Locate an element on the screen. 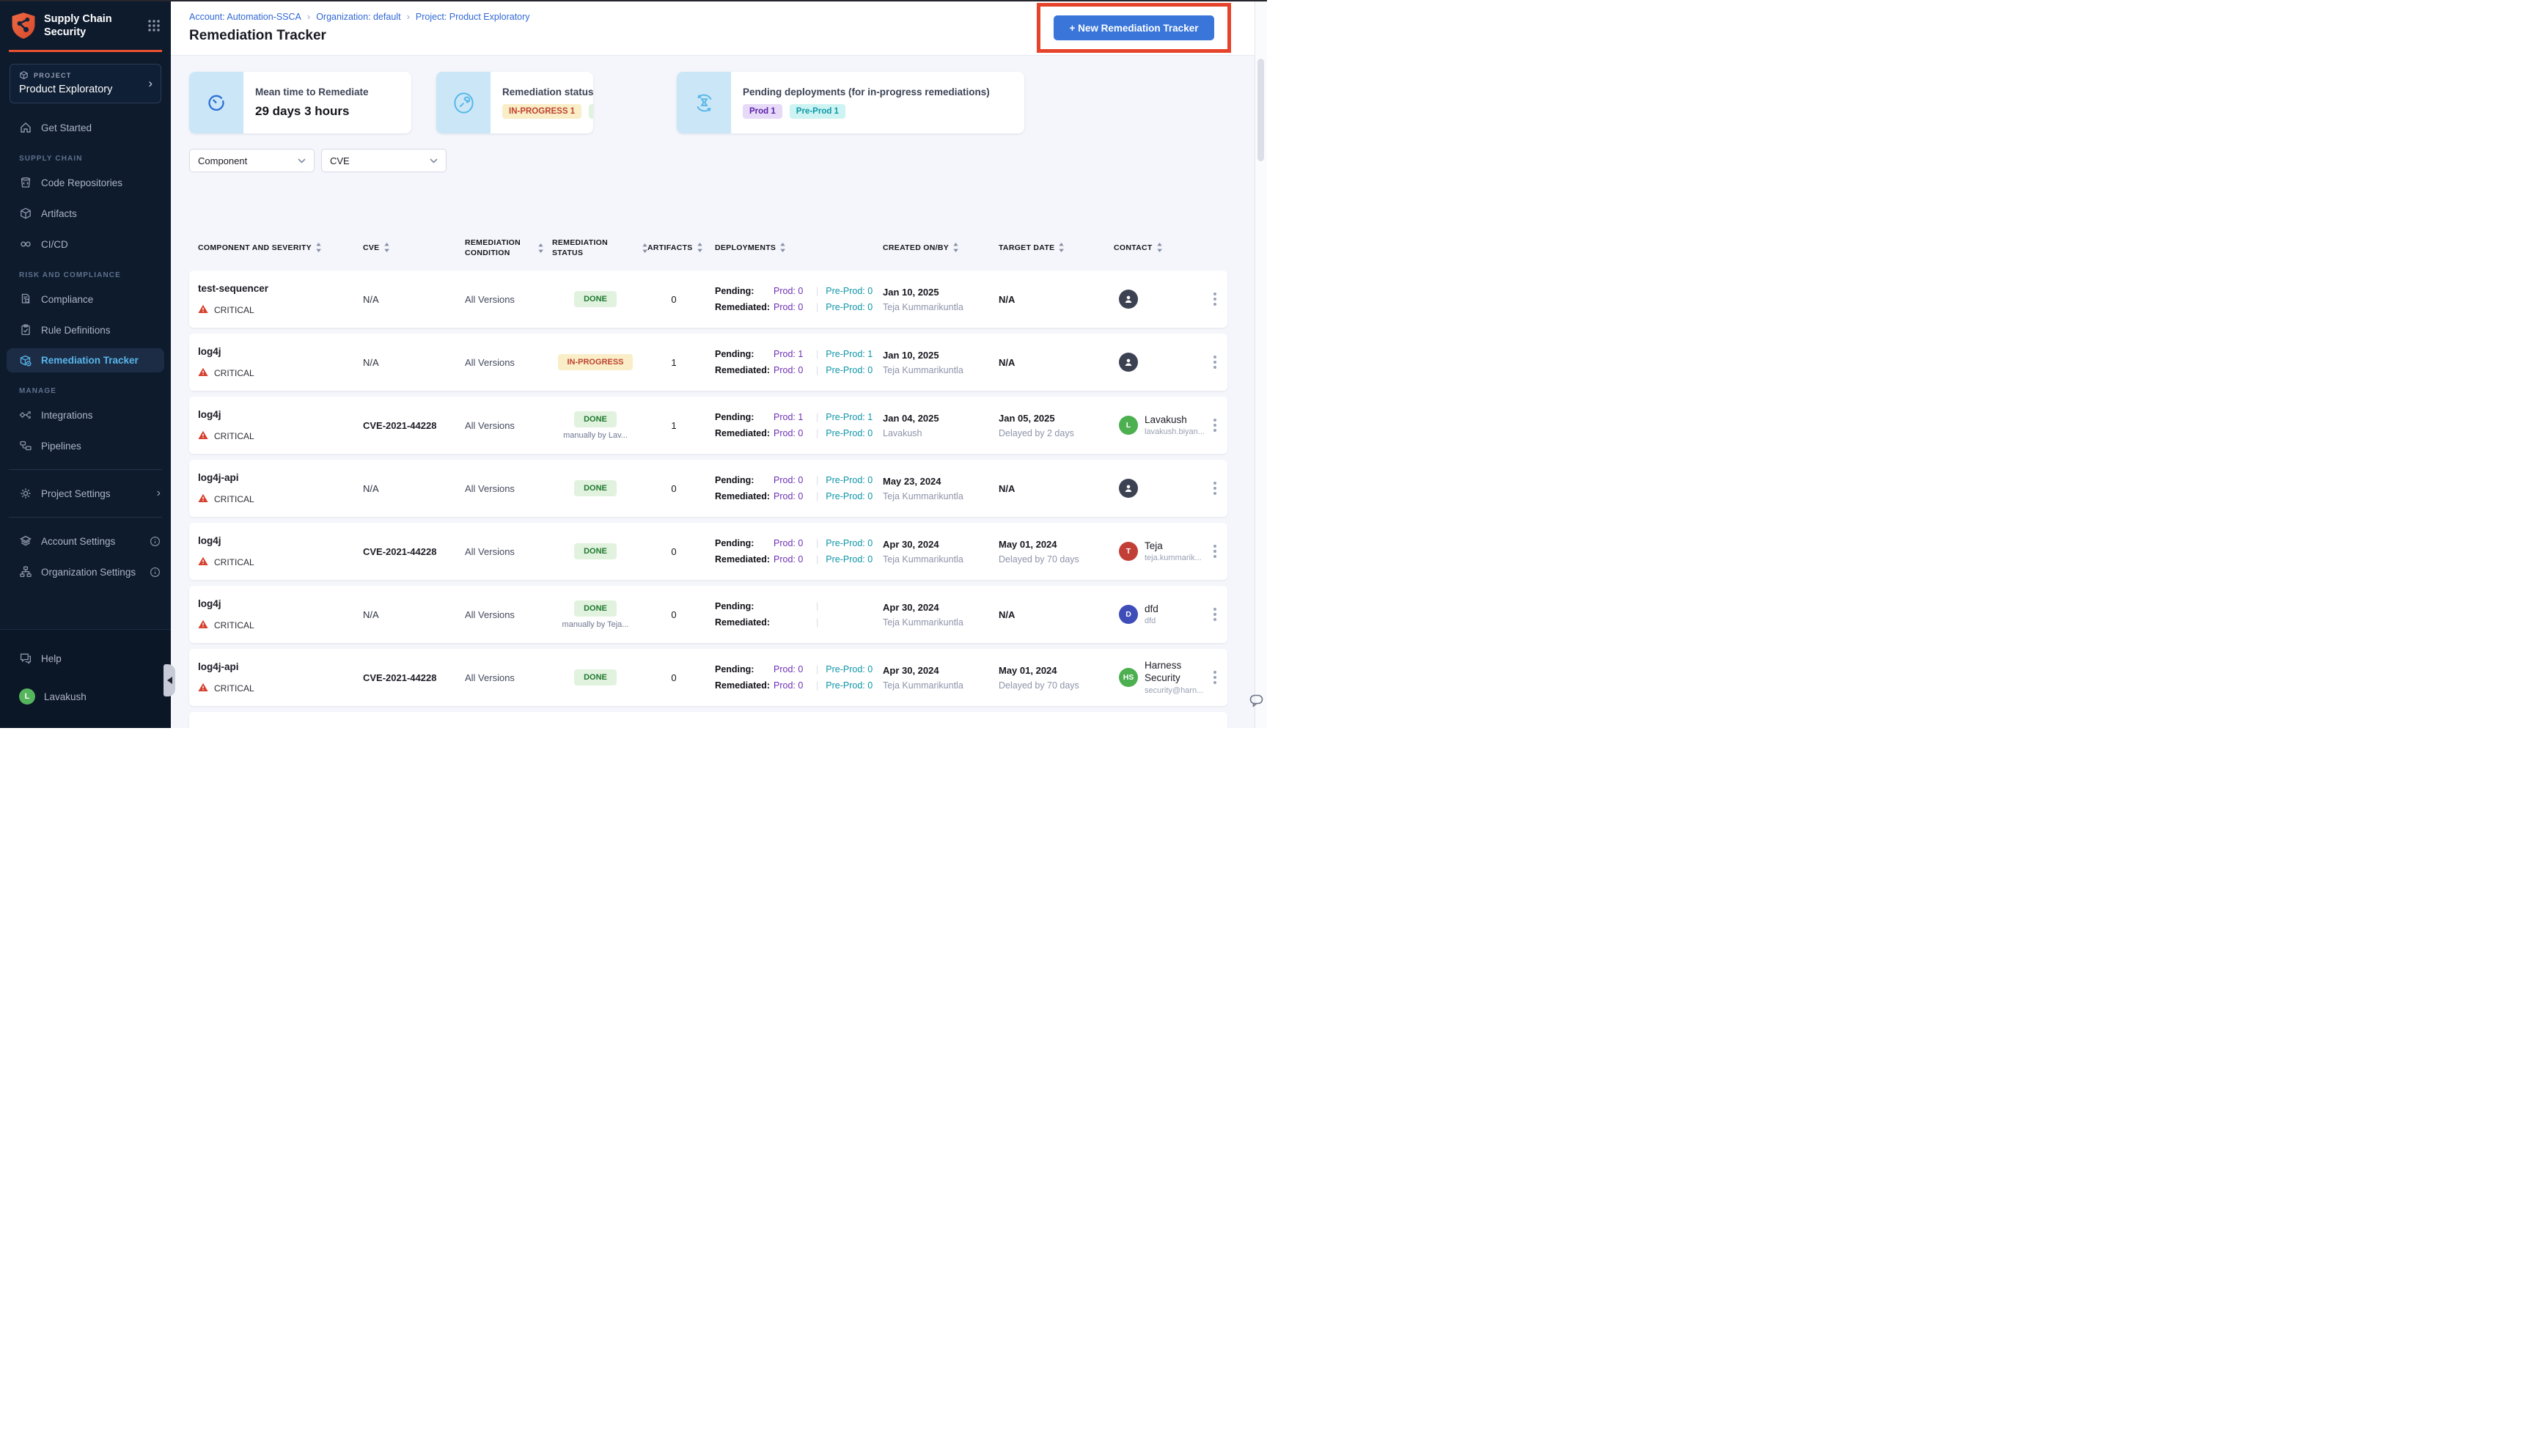 This screenshot has height=1456, width=2534. component-cell: log4j CRITICAL is located at coordinates (271, 425).